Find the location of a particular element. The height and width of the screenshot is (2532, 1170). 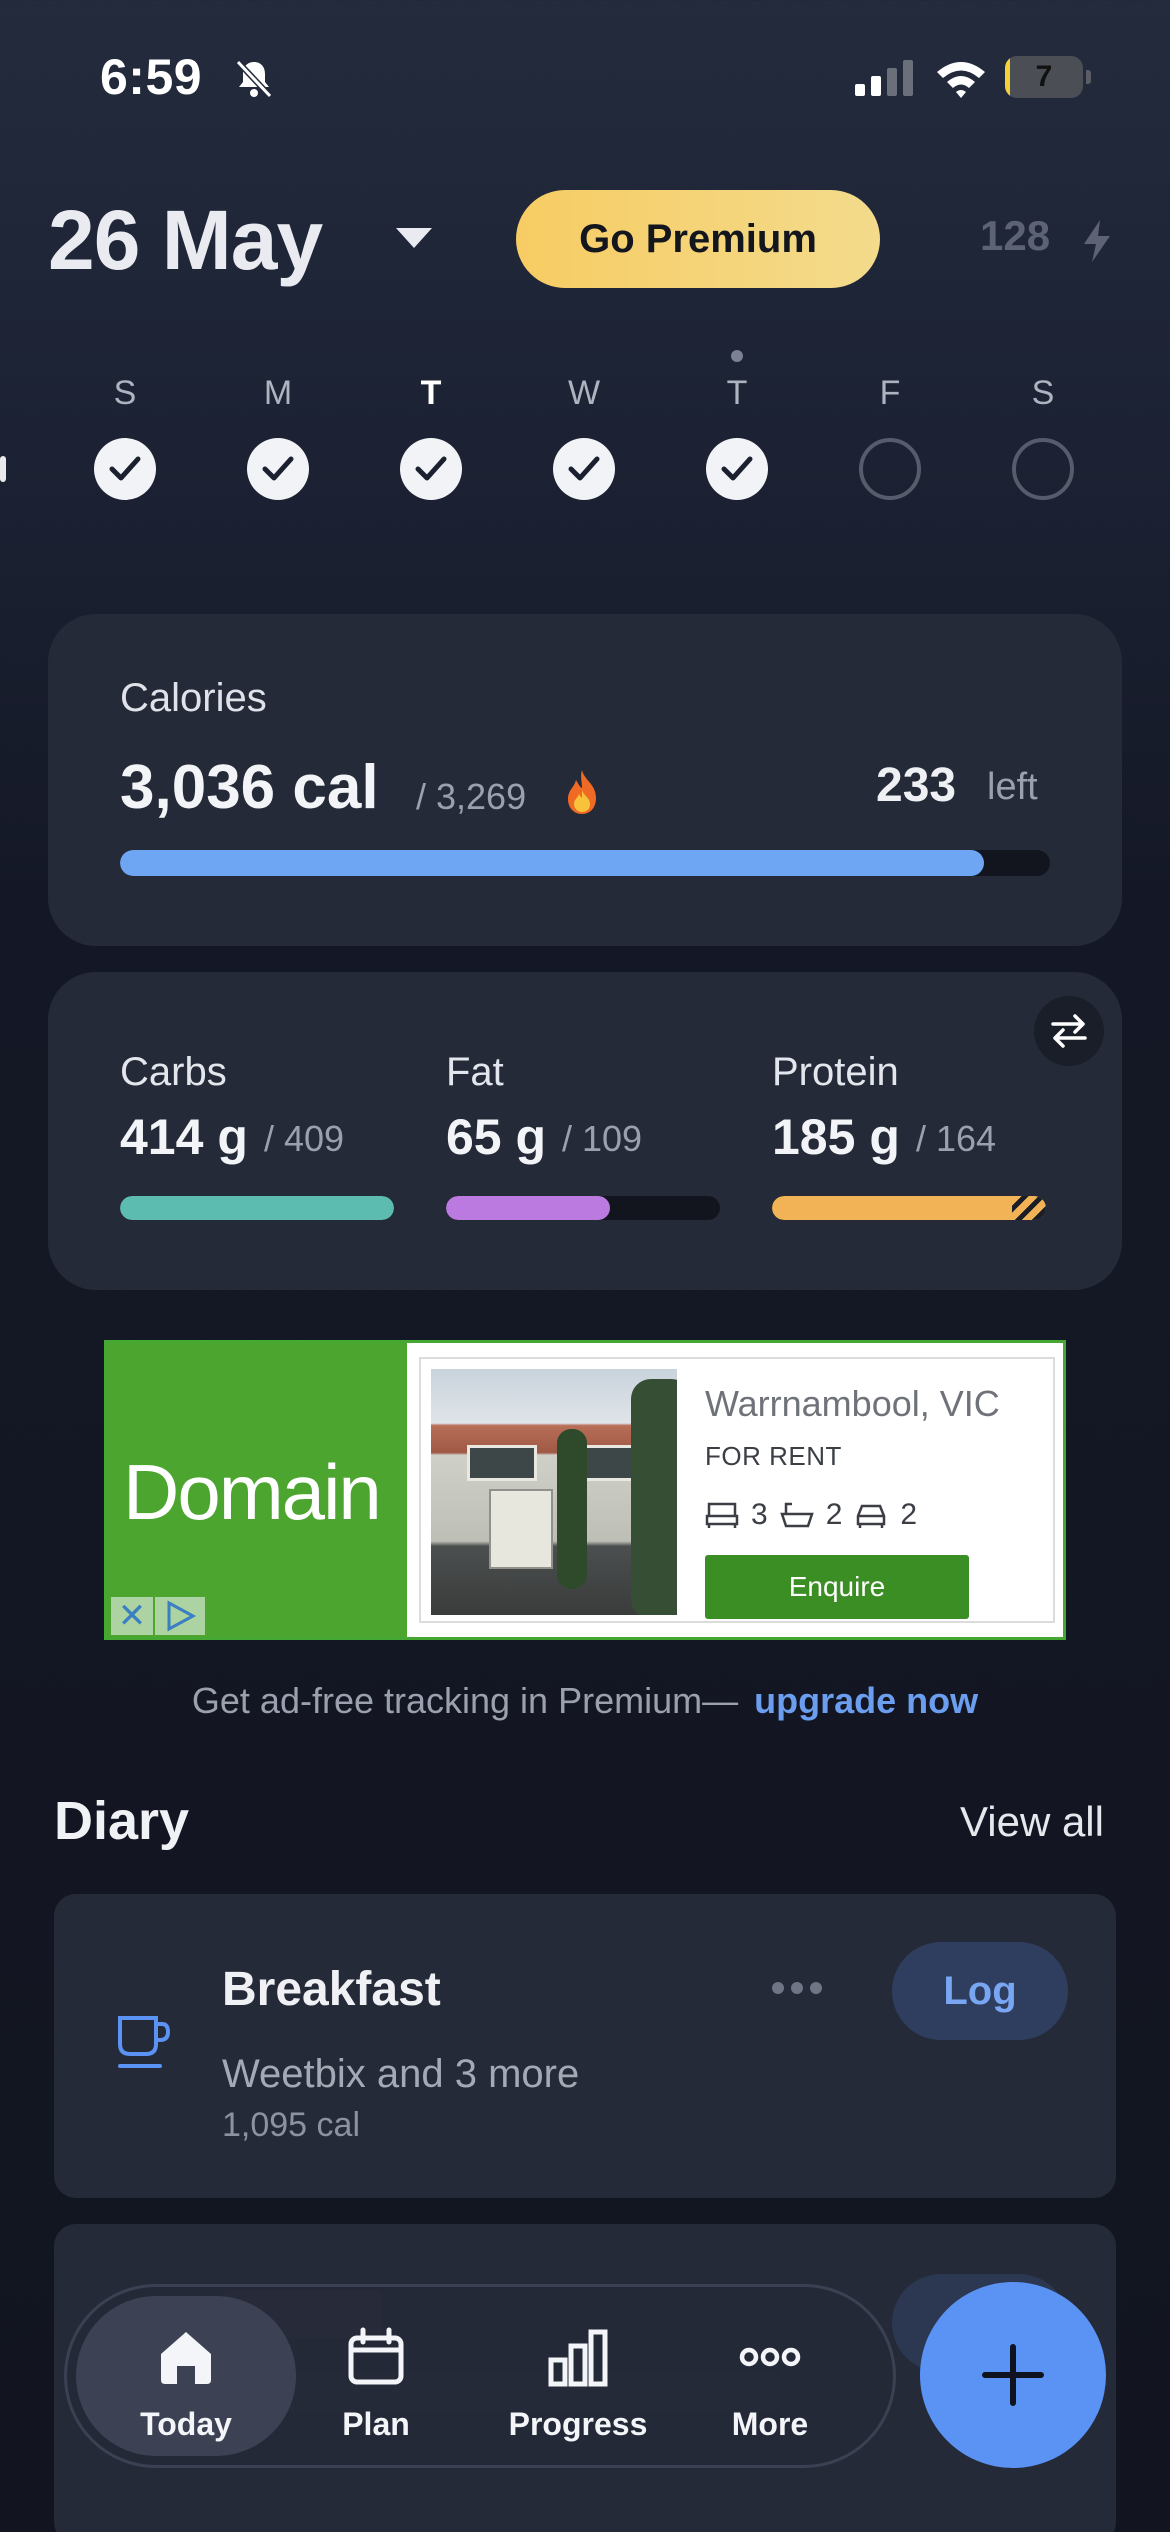

upgrade-now-link: upgrade now is located at coordinates (866, 1700).